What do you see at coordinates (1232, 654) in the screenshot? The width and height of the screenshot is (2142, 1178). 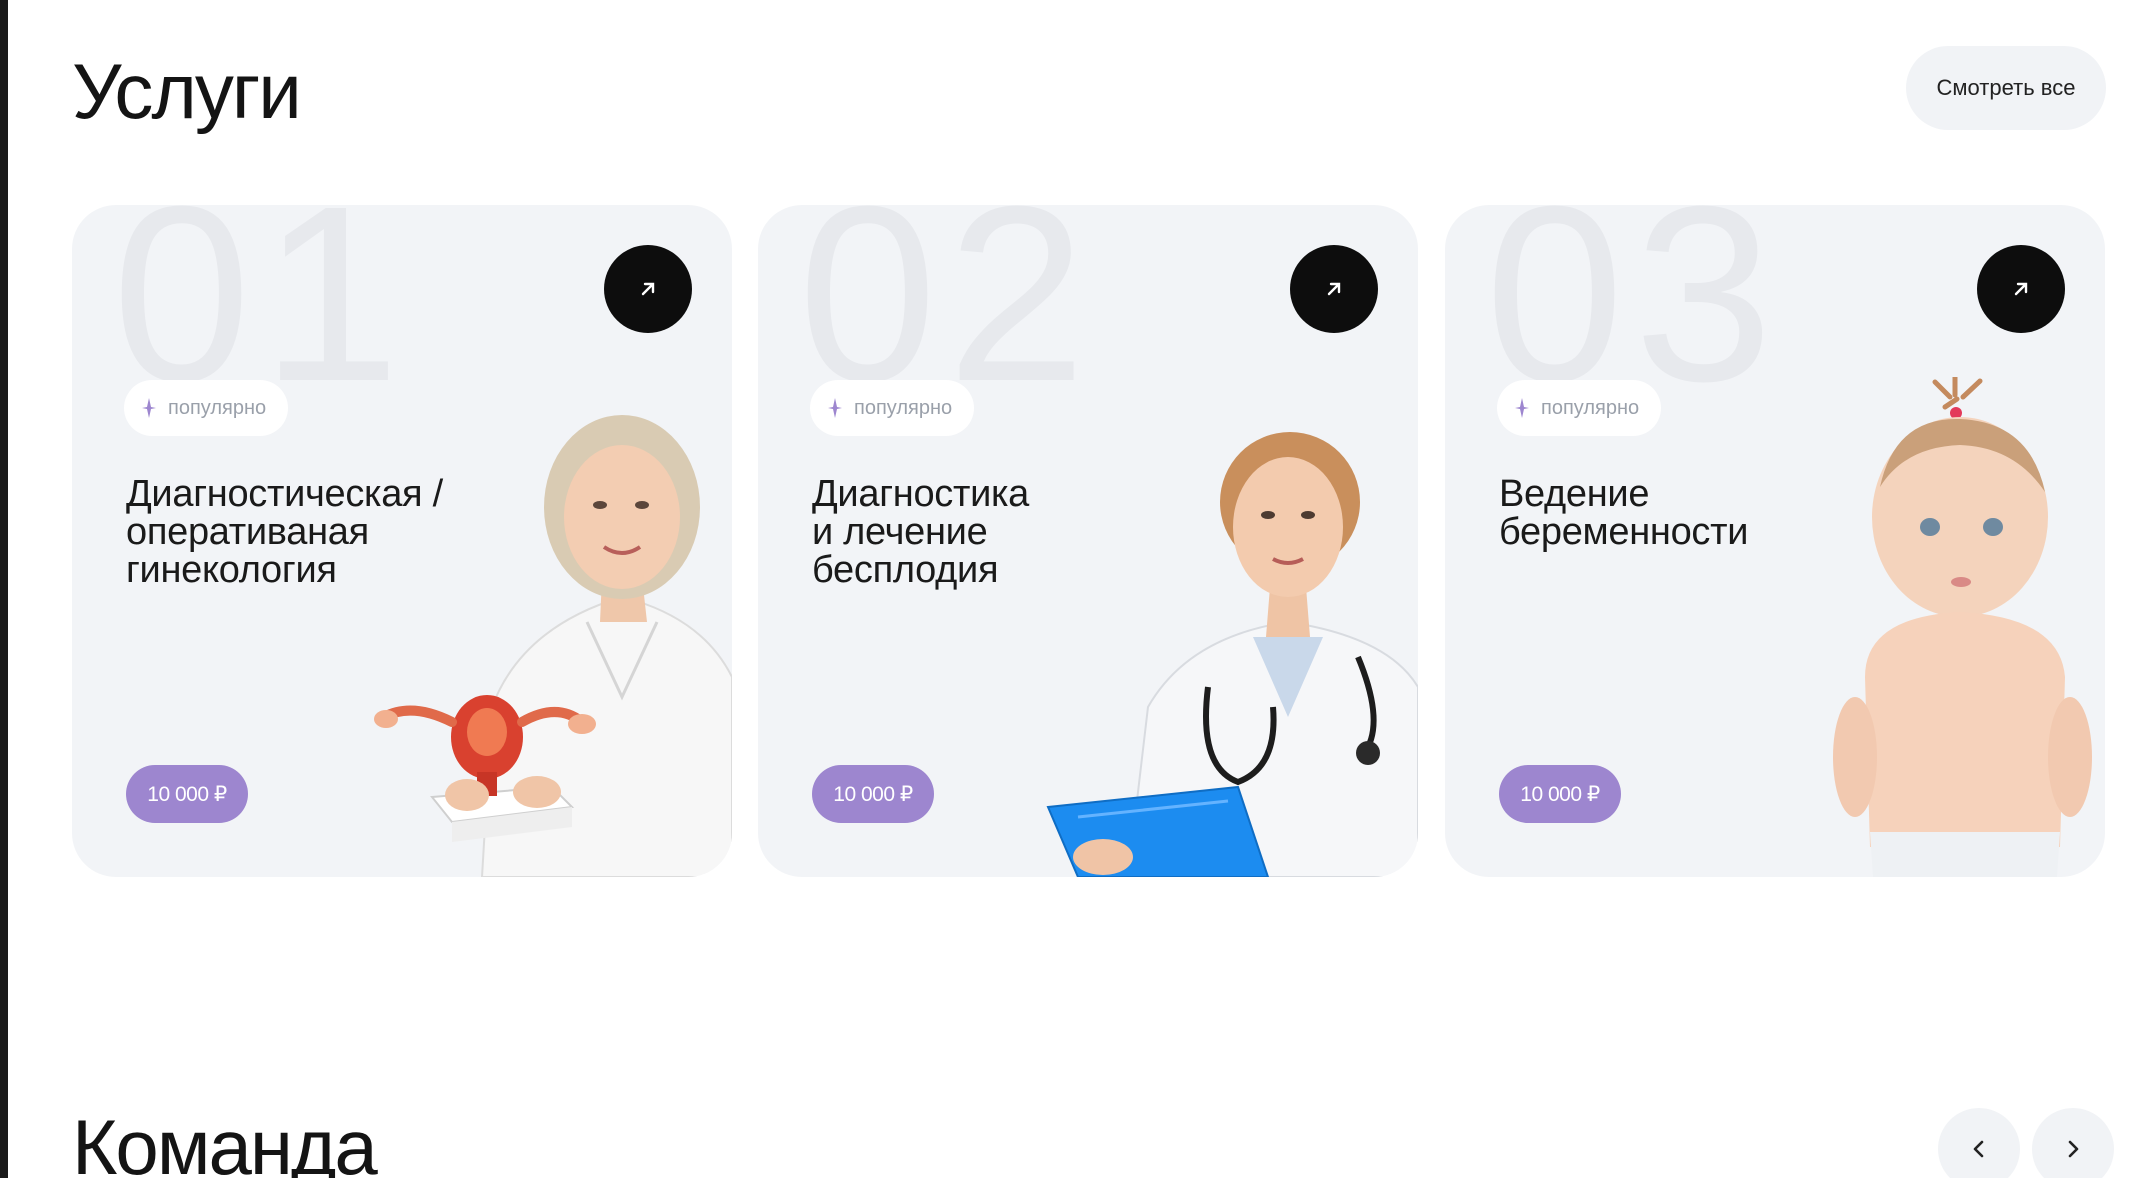 I see `doctor-with-clipboard-image` at bounding box center [1232, 654].